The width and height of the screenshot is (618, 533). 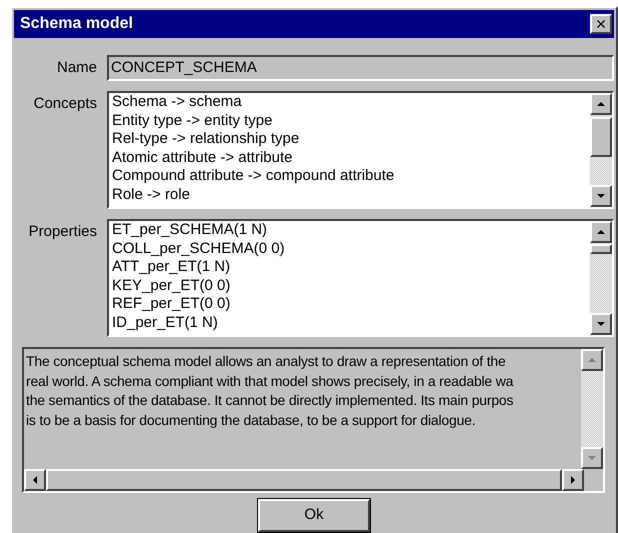 What do you see at coordinates (65, 104) in the screenshot?
I see `field-label: Concepts` at bounding box center [65, 104].